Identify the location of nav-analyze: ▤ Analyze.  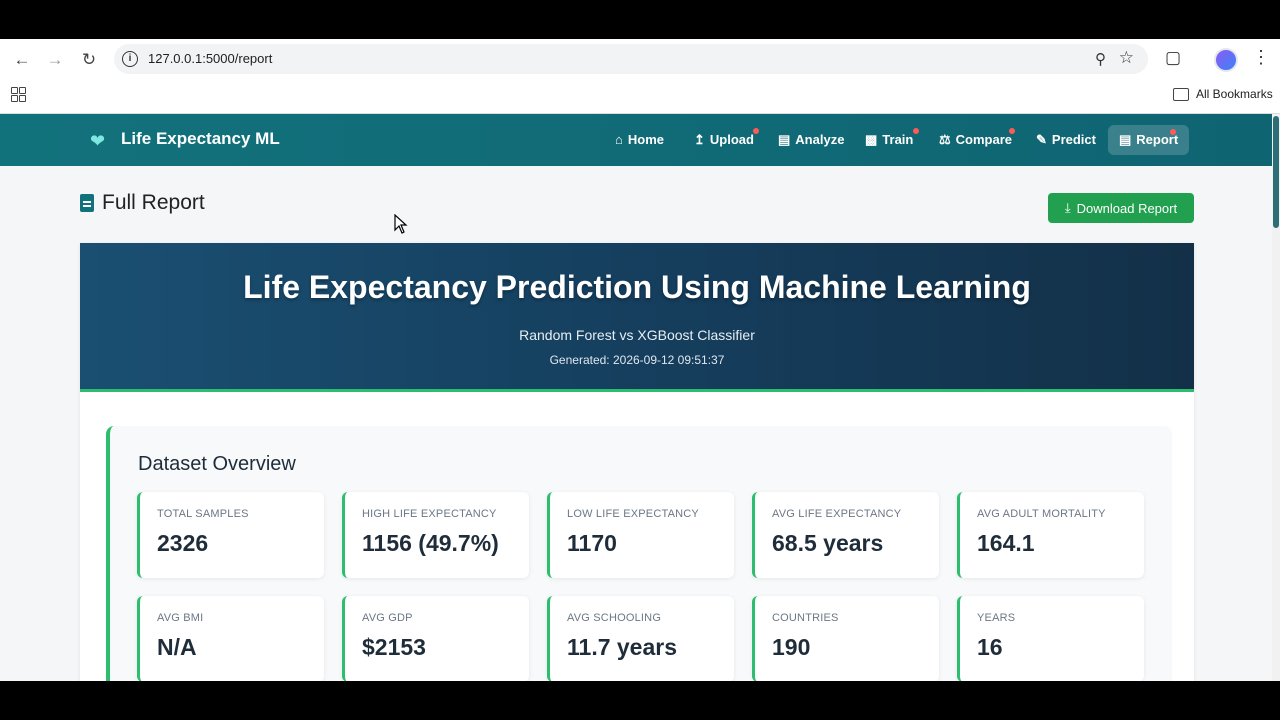
(811, 140).